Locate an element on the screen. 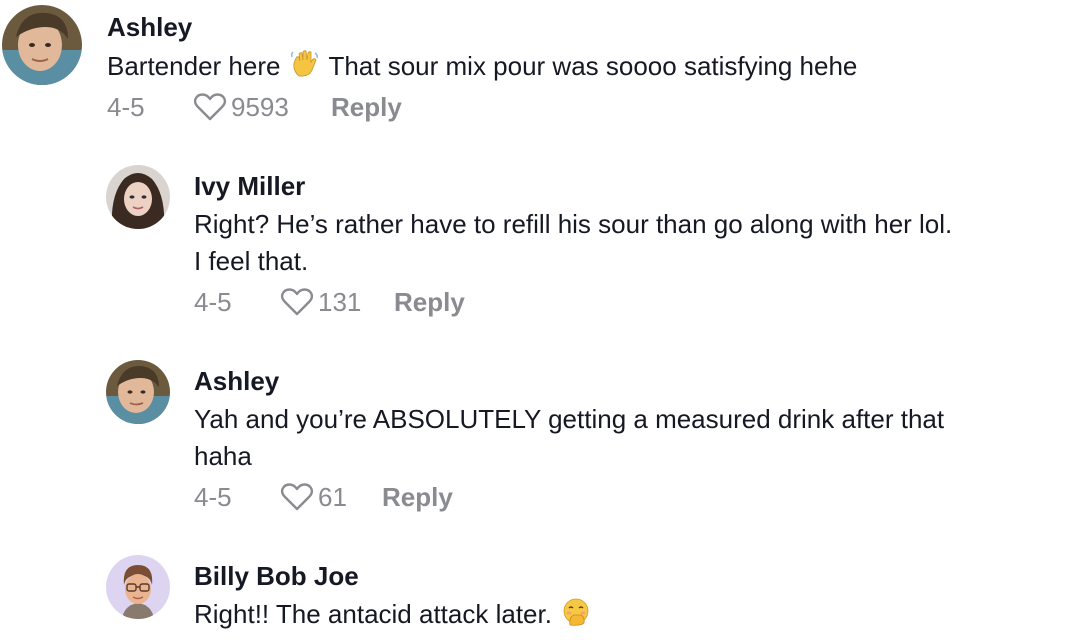 The image size is (1078, 640). comment-meta: 4-5 131 Reply is located at coordinates (394, 302).